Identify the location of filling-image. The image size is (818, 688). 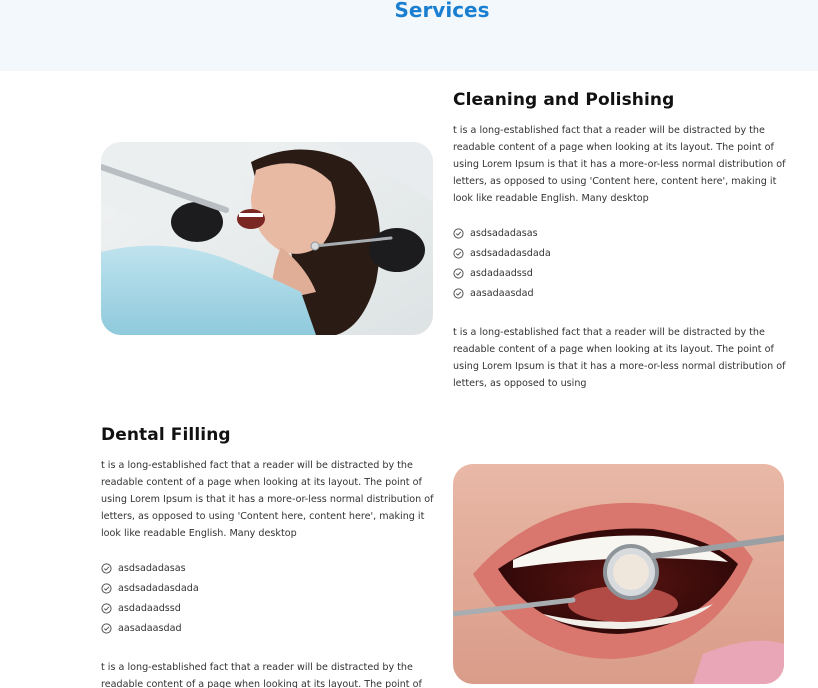
(618, 574).